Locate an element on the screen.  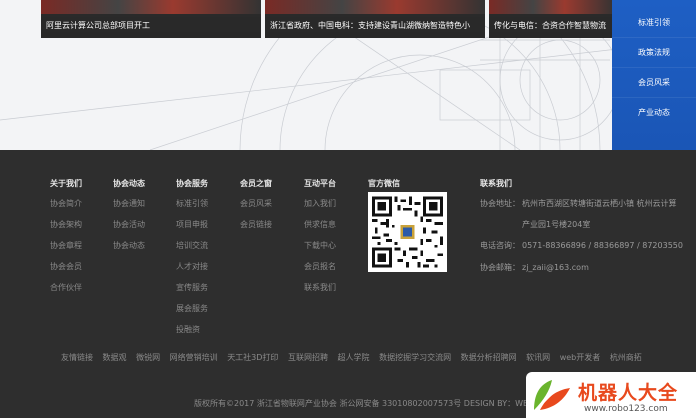
footer-link: 协会会员 is located at coordinates (66, 271).